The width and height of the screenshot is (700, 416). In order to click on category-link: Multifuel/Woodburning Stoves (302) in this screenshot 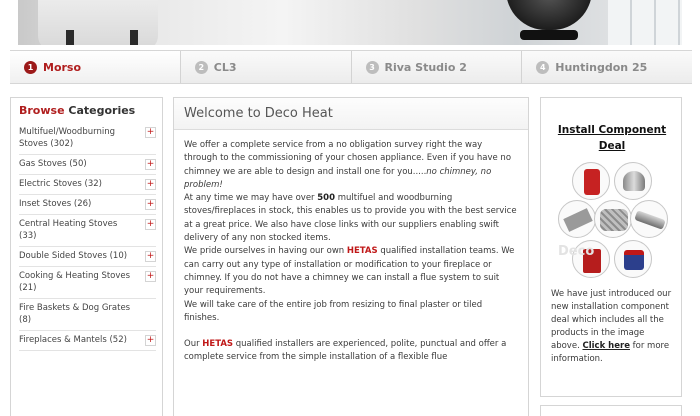, I will do `click(78, 138)`.